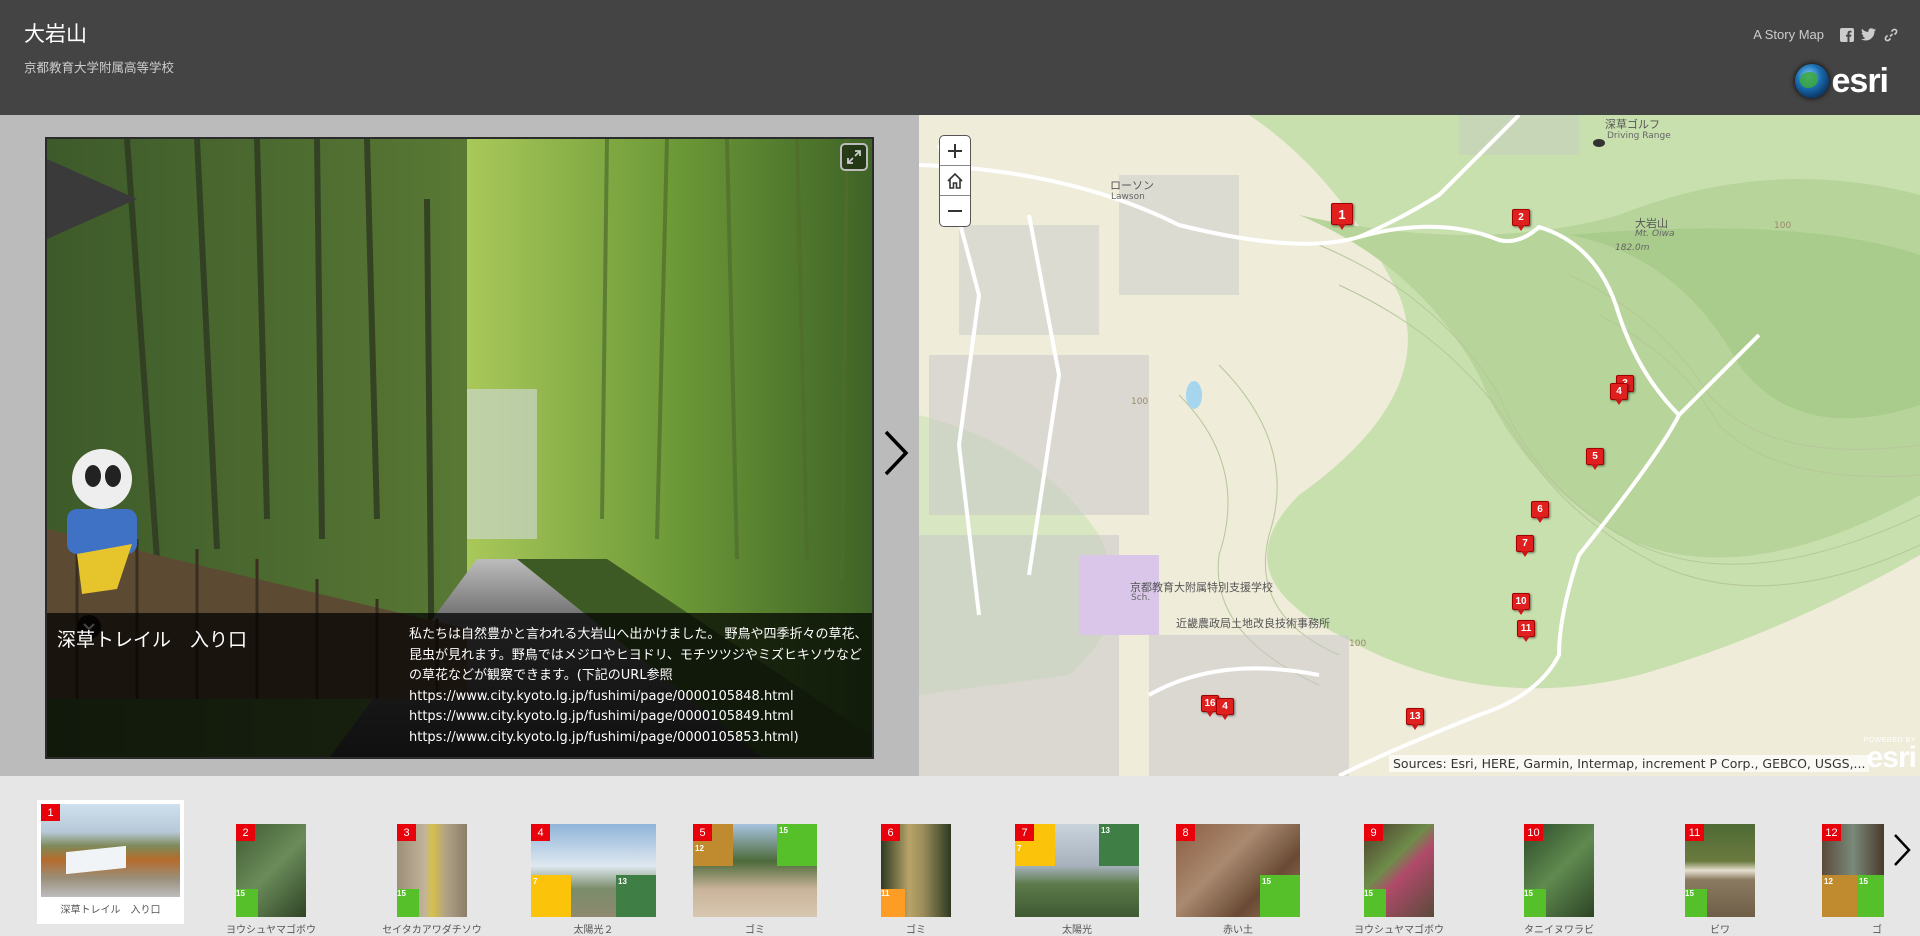 The width and height of the screenshot is (1920, 936). Describe the element at coordinates (55, 34) in the screenshot. I see `story-title: 大岩山` at that location.